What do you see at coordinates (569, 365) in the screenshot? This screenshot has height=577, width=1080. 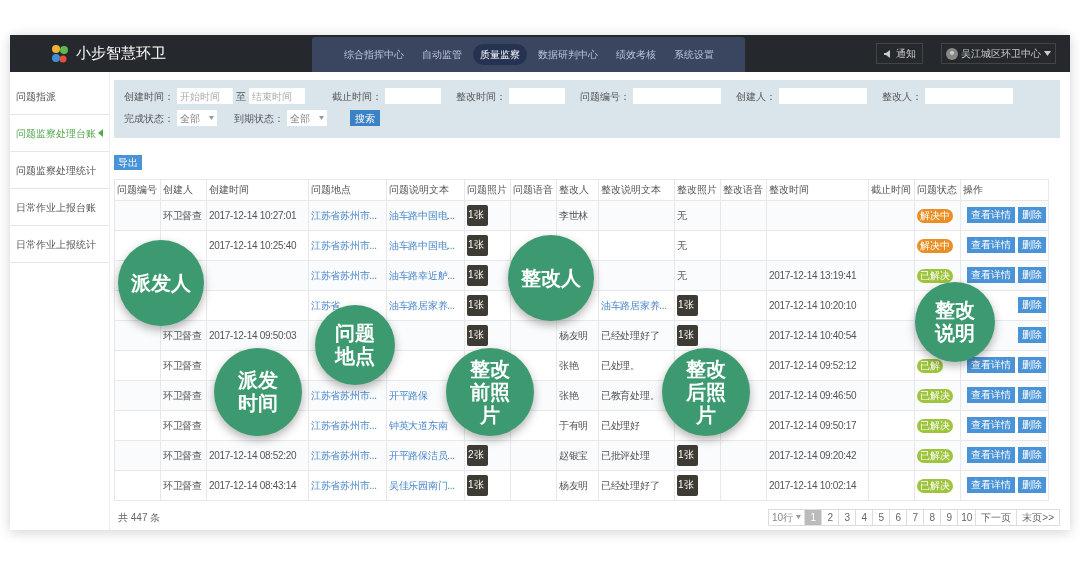 I see `rectifier-name: 张艳` at bounding box center [569, 365].